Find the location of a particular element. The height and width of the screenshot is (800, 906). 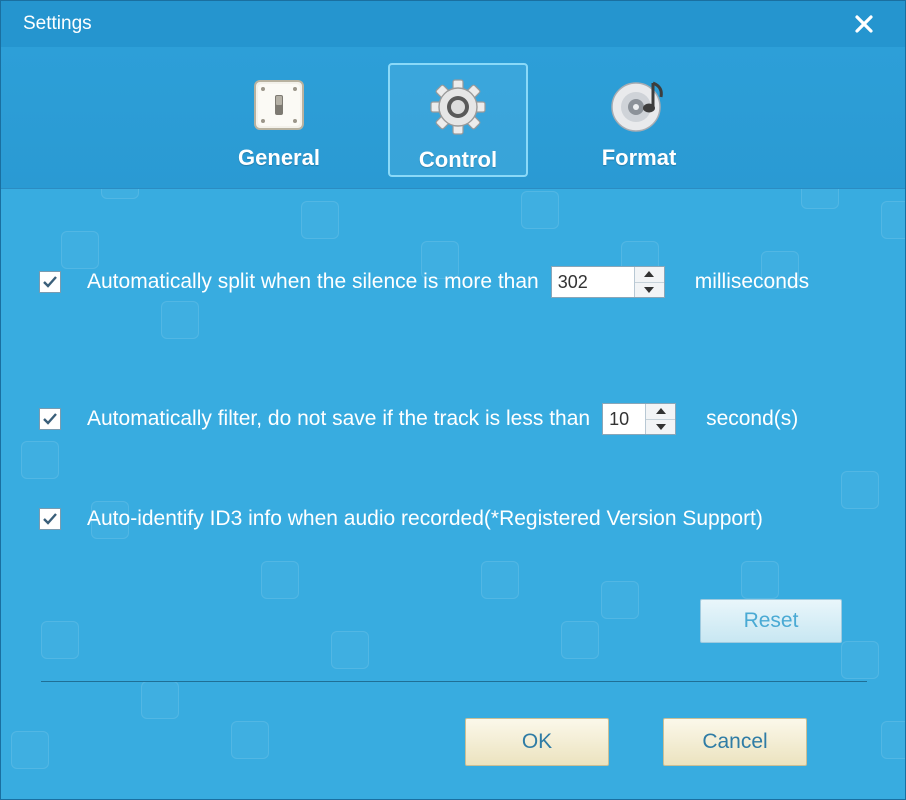

filter-unit: second(s) is located at coordinates (752, 418).